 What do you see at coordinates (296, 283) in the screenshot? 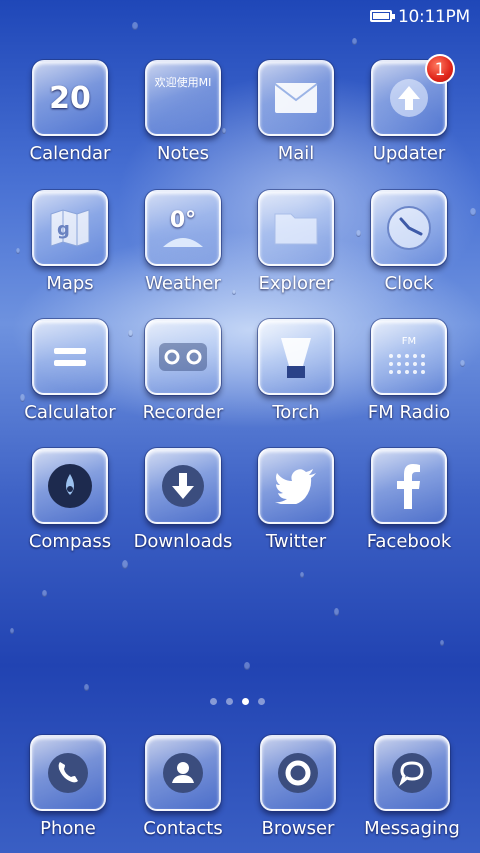
I see `app-label: Explorer` at bounding box center [296, 283].